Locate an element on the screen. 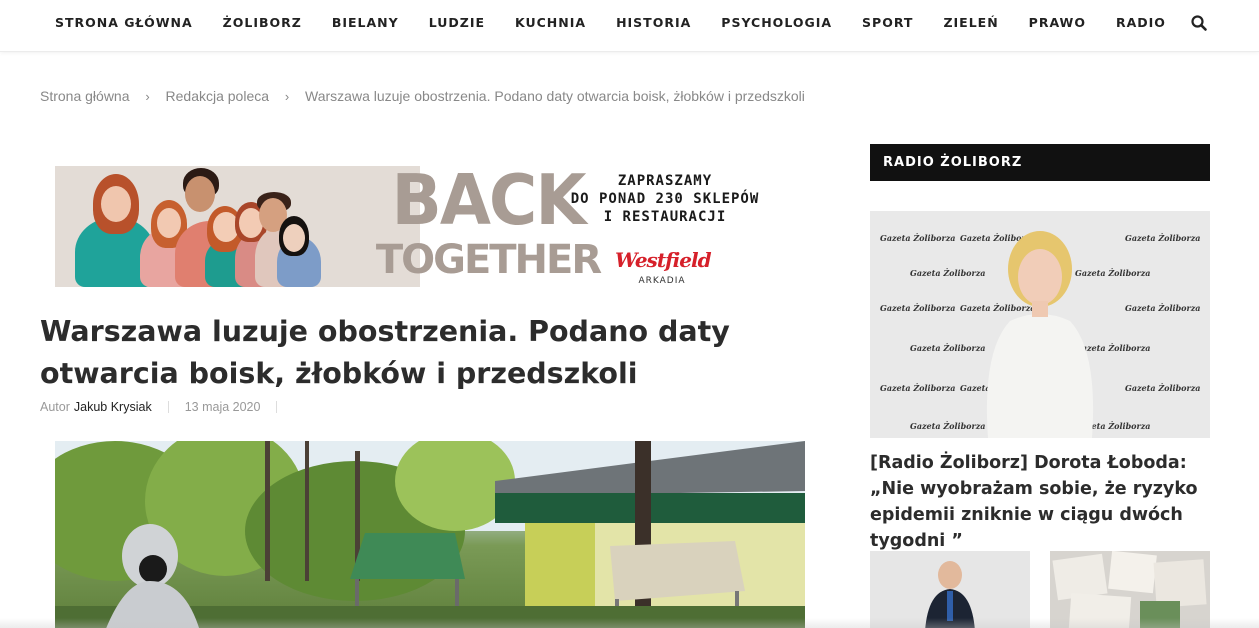 The height and width of the screenshot is (628, 1259). nav-item-zoliborz: ŻOLIBORZ is located at coordinates (262, 23).